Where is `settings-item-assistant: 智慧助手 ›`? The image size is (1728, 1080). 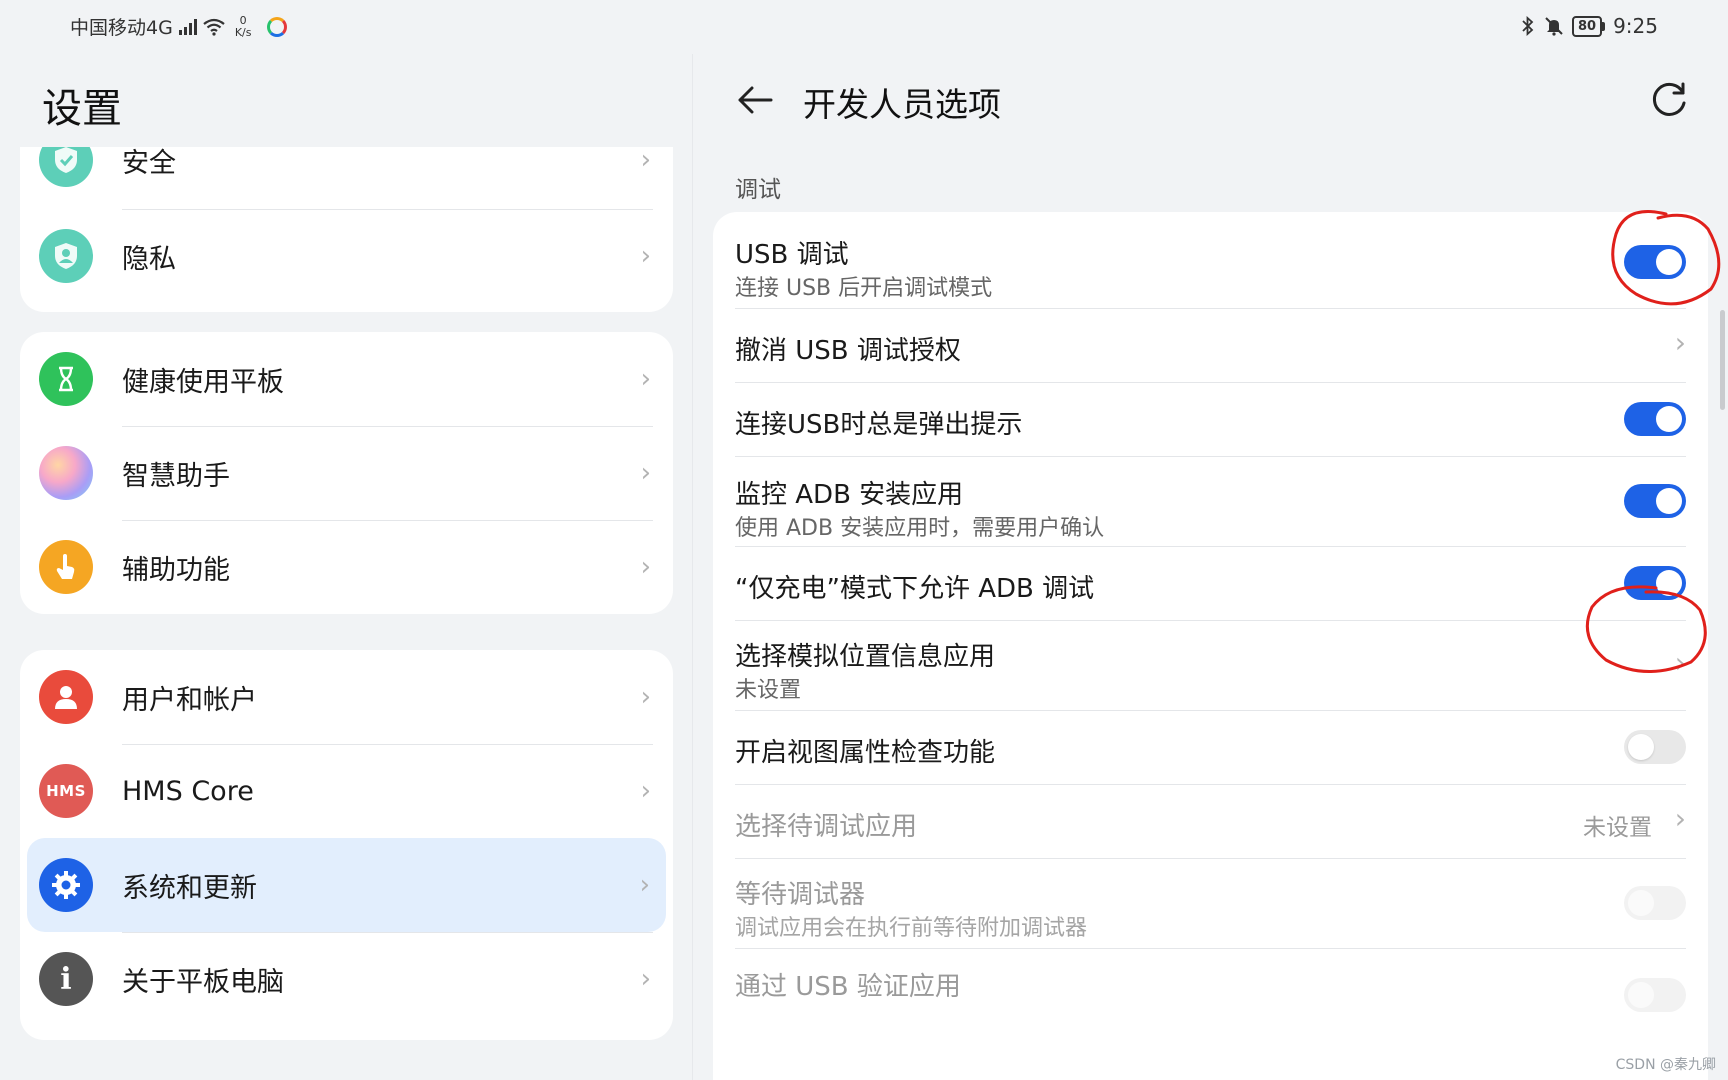
settings-item-assistant: 智慧助手 › is located at coordinates (346, 473).